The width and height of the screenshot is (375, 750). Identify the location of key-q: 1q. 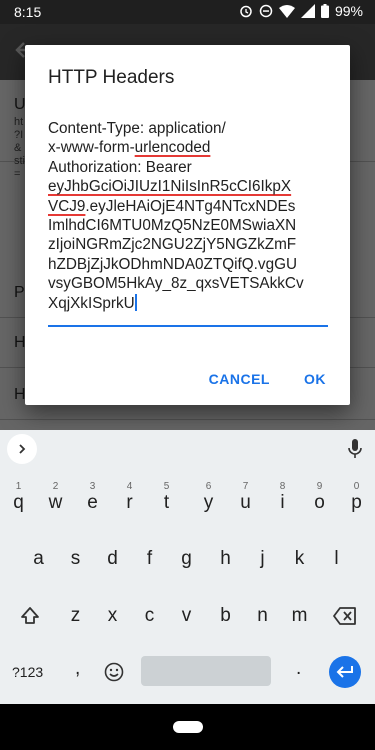
(18, 498).